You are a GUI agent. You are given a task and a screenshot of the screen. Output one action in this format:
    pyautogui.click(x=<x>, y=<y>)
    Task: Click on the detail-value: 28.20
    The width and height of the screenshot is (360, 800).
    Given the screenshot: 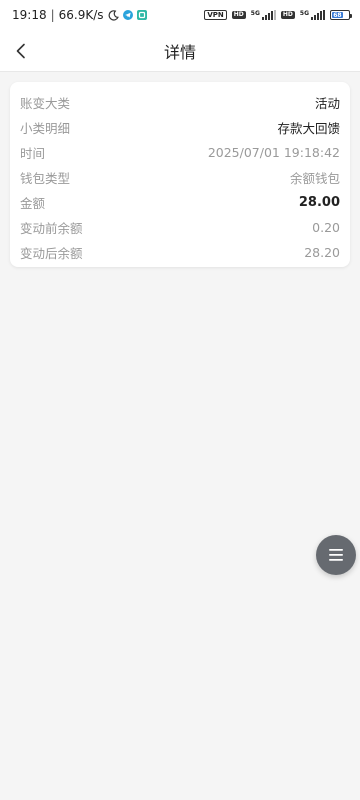 What is the action you would take?
    pyautogui.click(x=322, y=252)
    